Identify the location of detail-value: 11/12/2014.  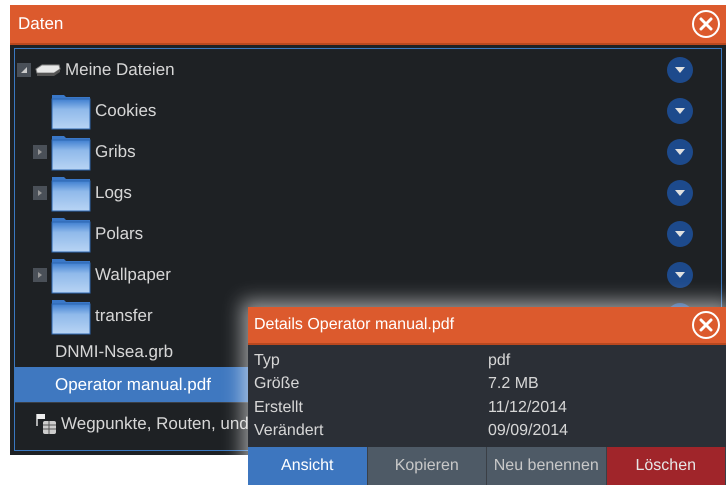
(528, 408).